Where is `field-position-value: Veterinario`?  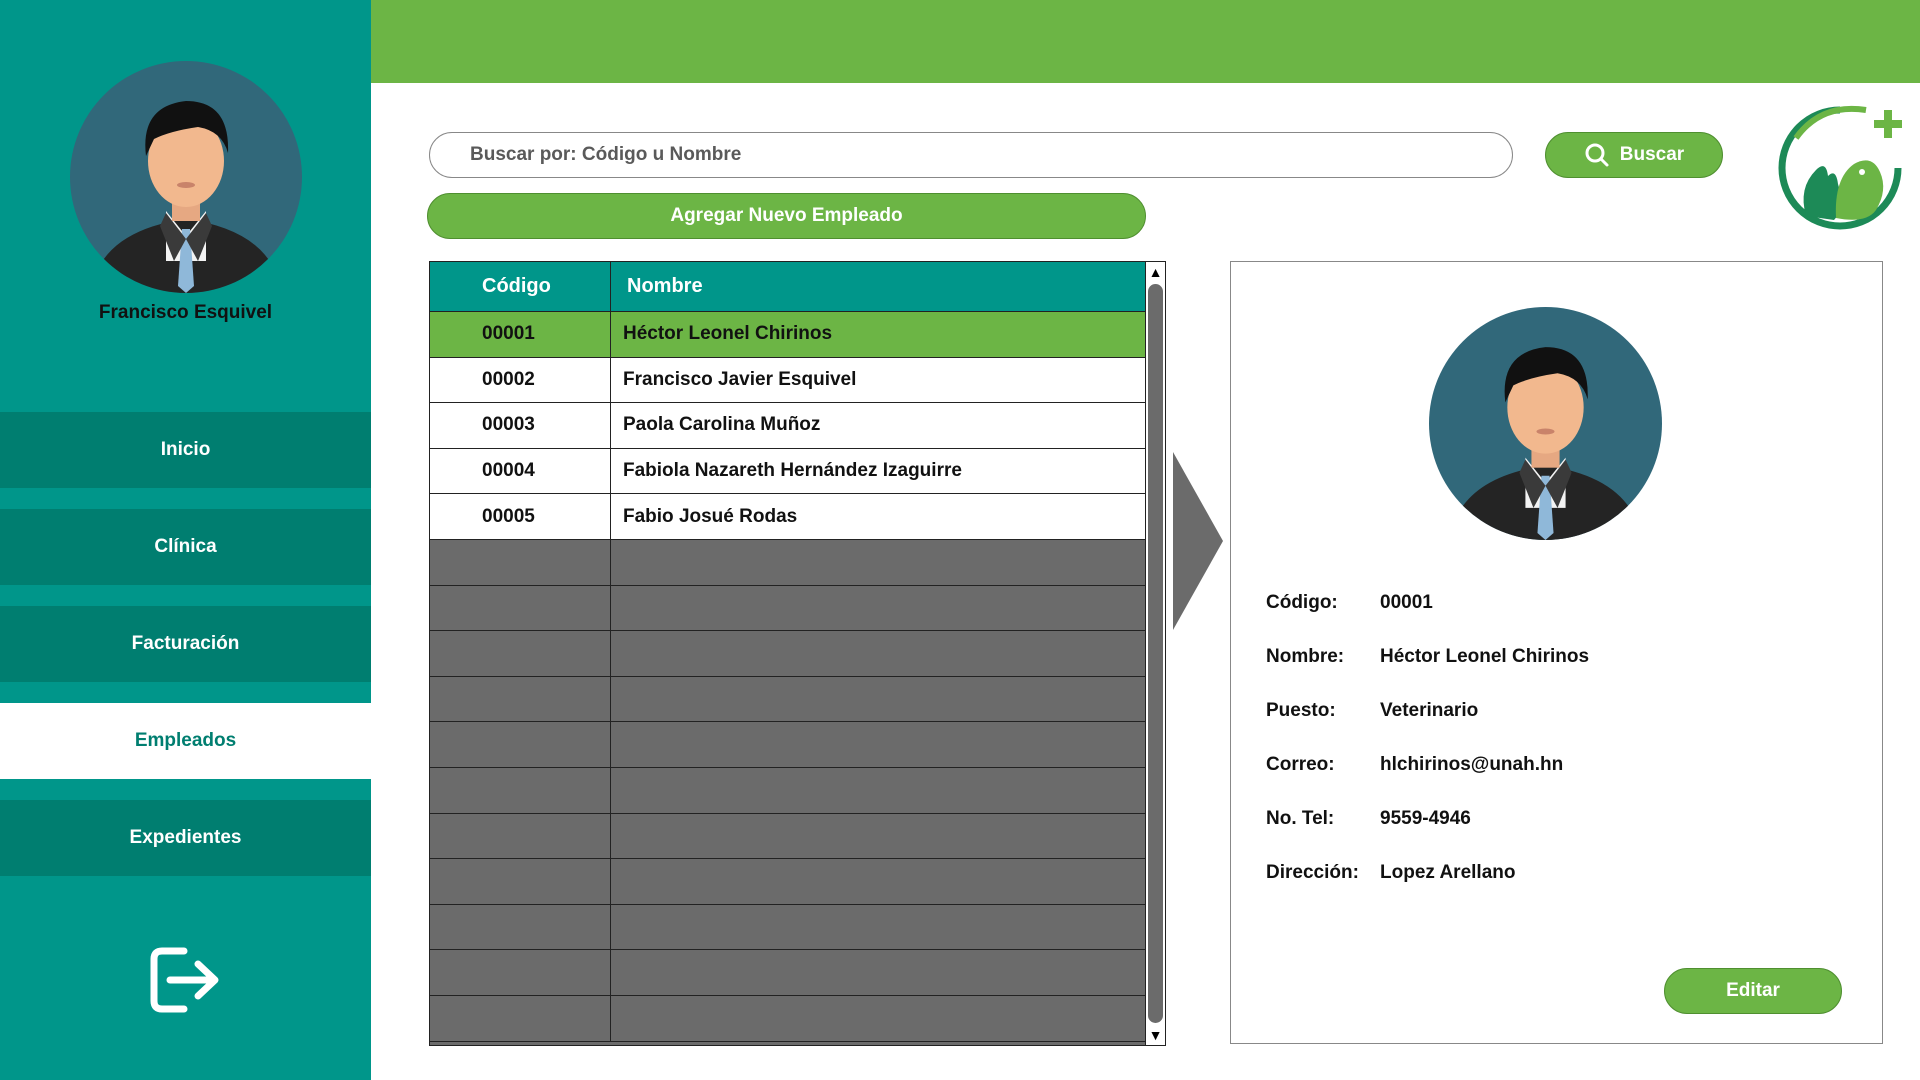
field-position-value: Veterinario is located at coordinates (1429, 710).